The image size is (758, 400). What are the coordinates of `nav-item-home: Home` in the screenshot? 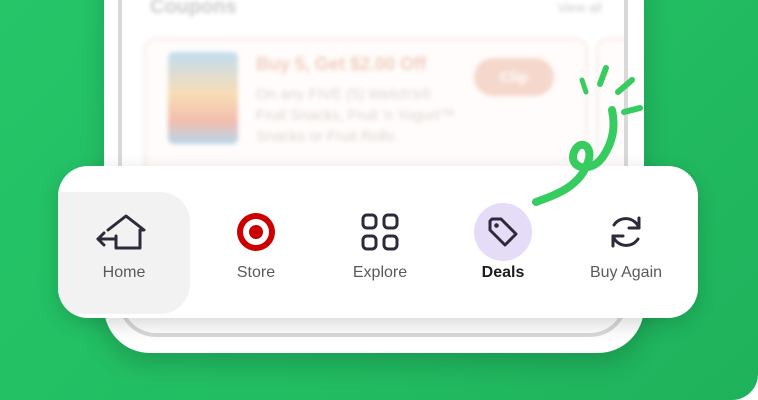 It's located at (124, 253).